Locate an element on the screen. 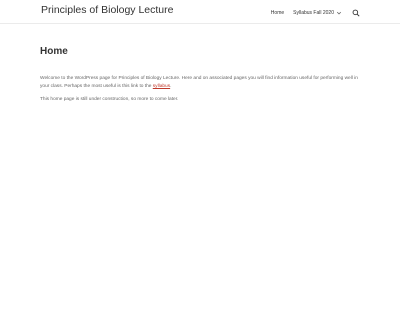  chevron-down-icon is located at coordinates (339, 13).